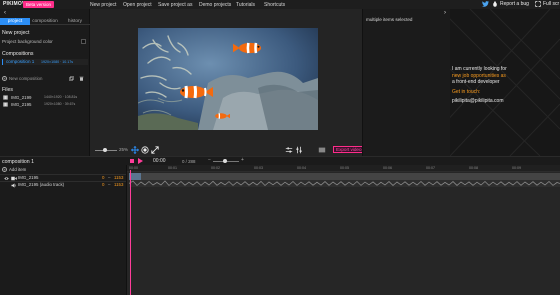 The width and height of the screenshot is (560, 295). I want to click on promo-line-1: I am currently looking for, so click(479, 69).